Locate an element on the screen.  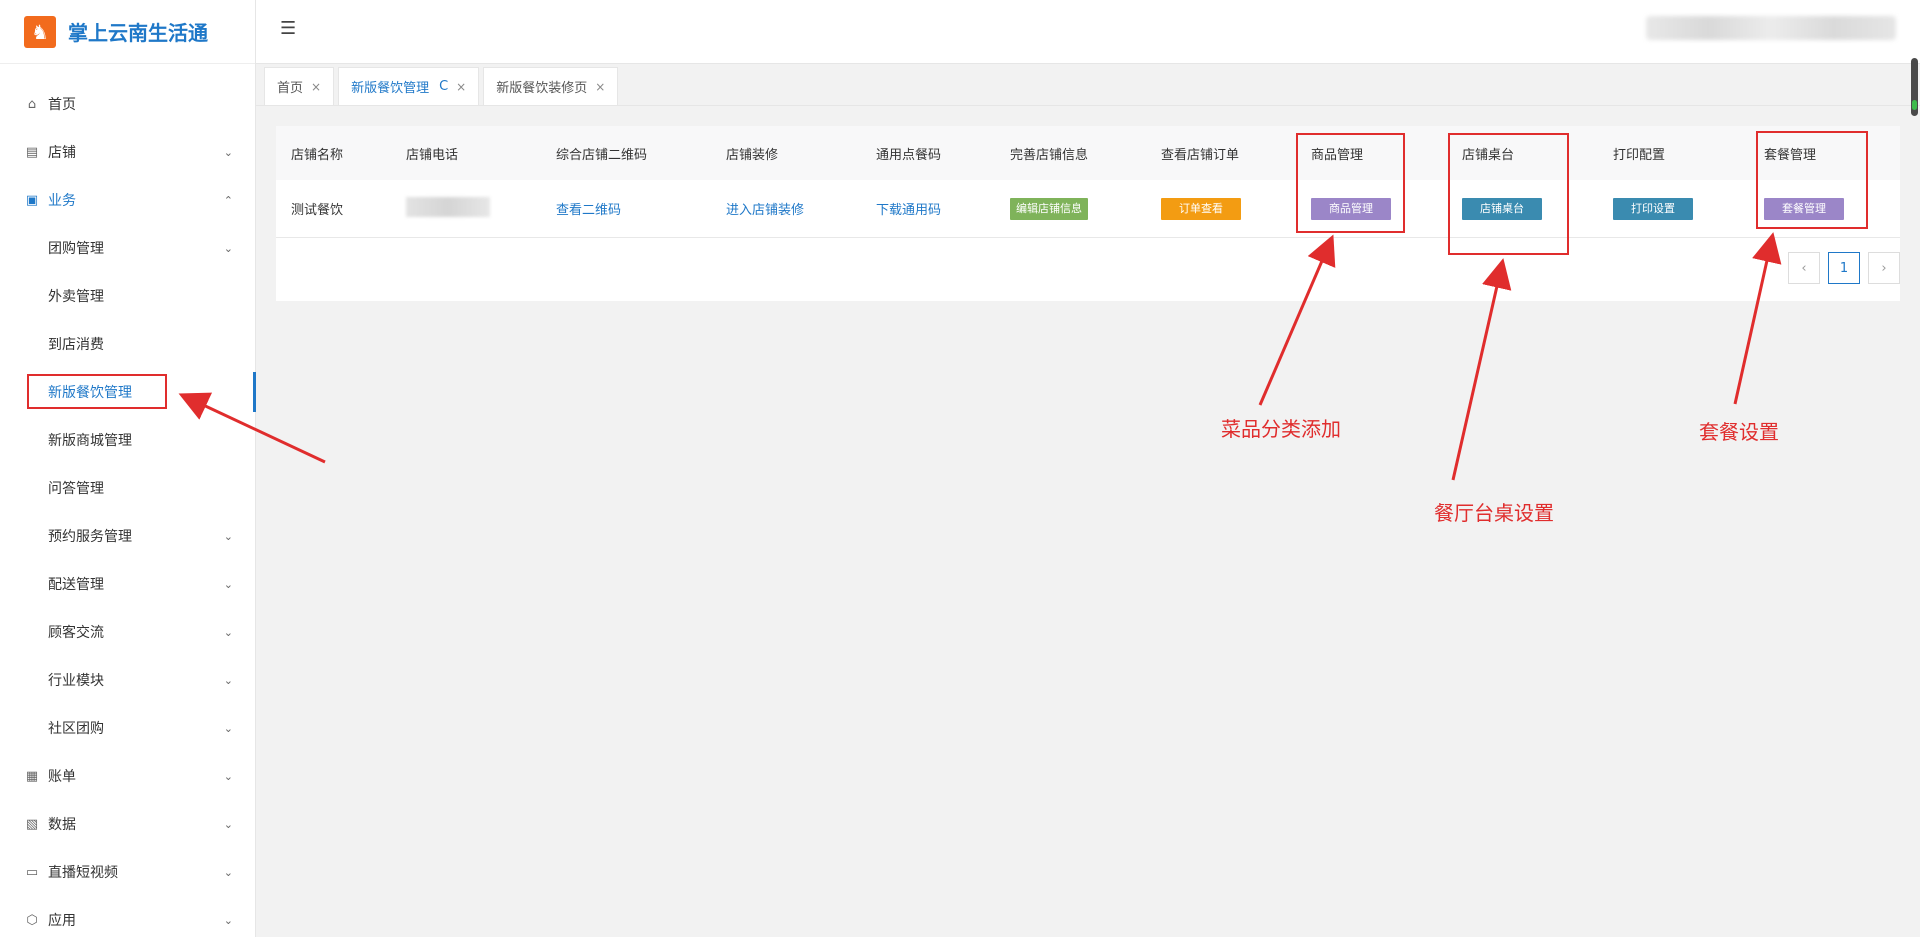
sidebar-item-label: 预约服务管理 is located at coordinates (90, 537).